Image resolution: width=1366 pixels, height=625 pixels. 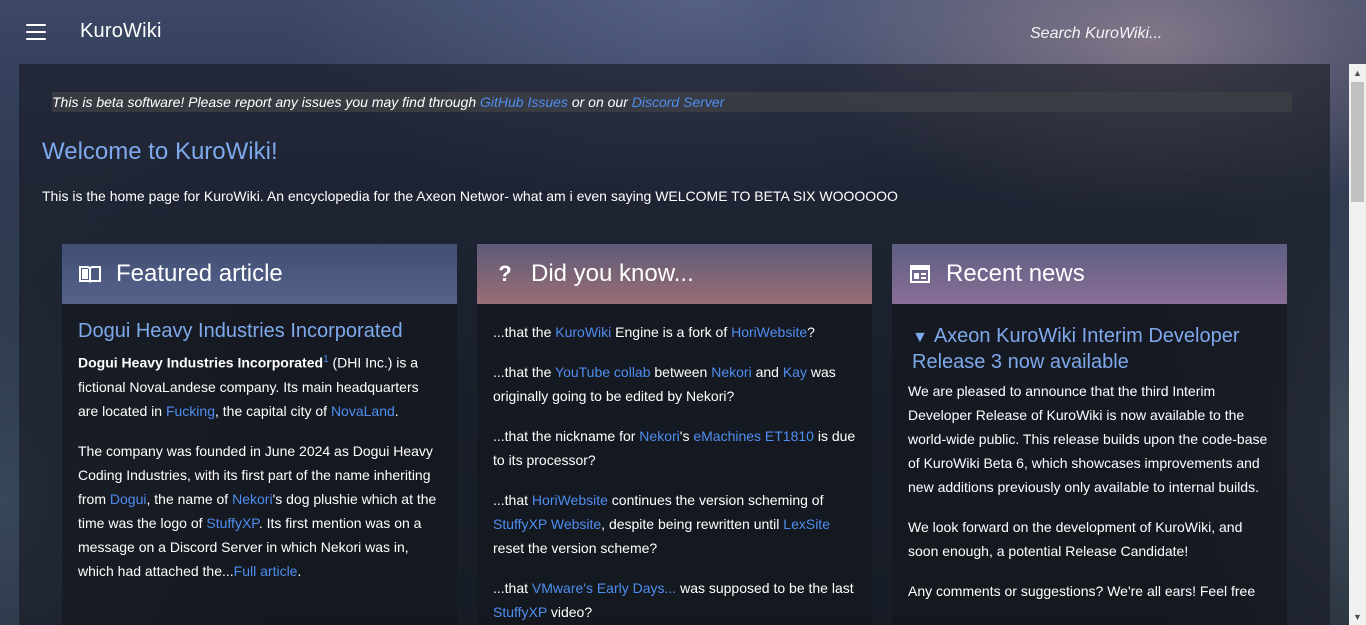 I want to click on text: continues the version scheming of, so click(x=715, y=500).